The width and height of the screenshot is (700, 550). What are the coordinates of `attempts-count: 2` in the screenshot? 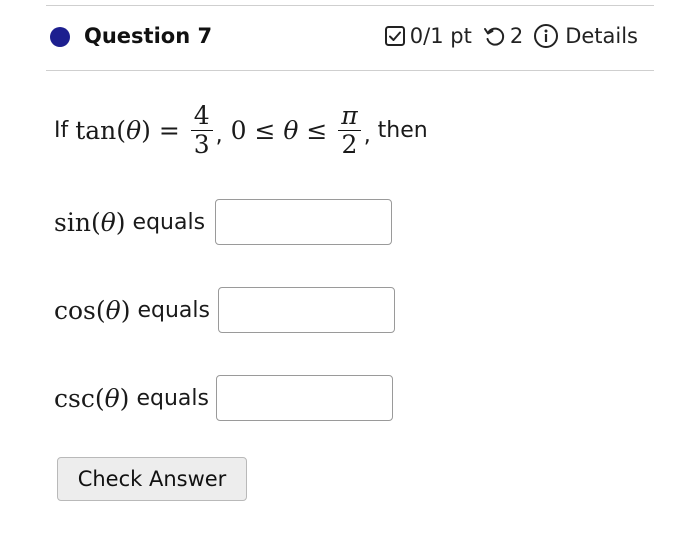 It's located at (516, 36).